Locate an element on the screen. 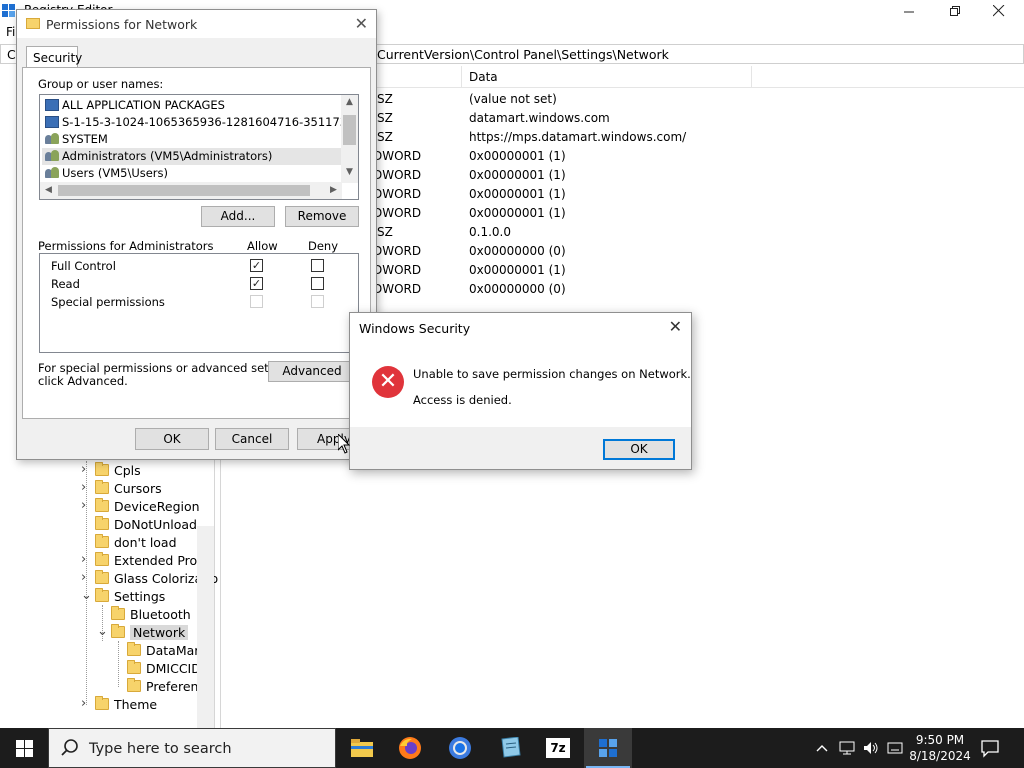 This screenshot has width=1024, height=768. tree-item-label: Bluetooth is located at coordinates (160, 614).